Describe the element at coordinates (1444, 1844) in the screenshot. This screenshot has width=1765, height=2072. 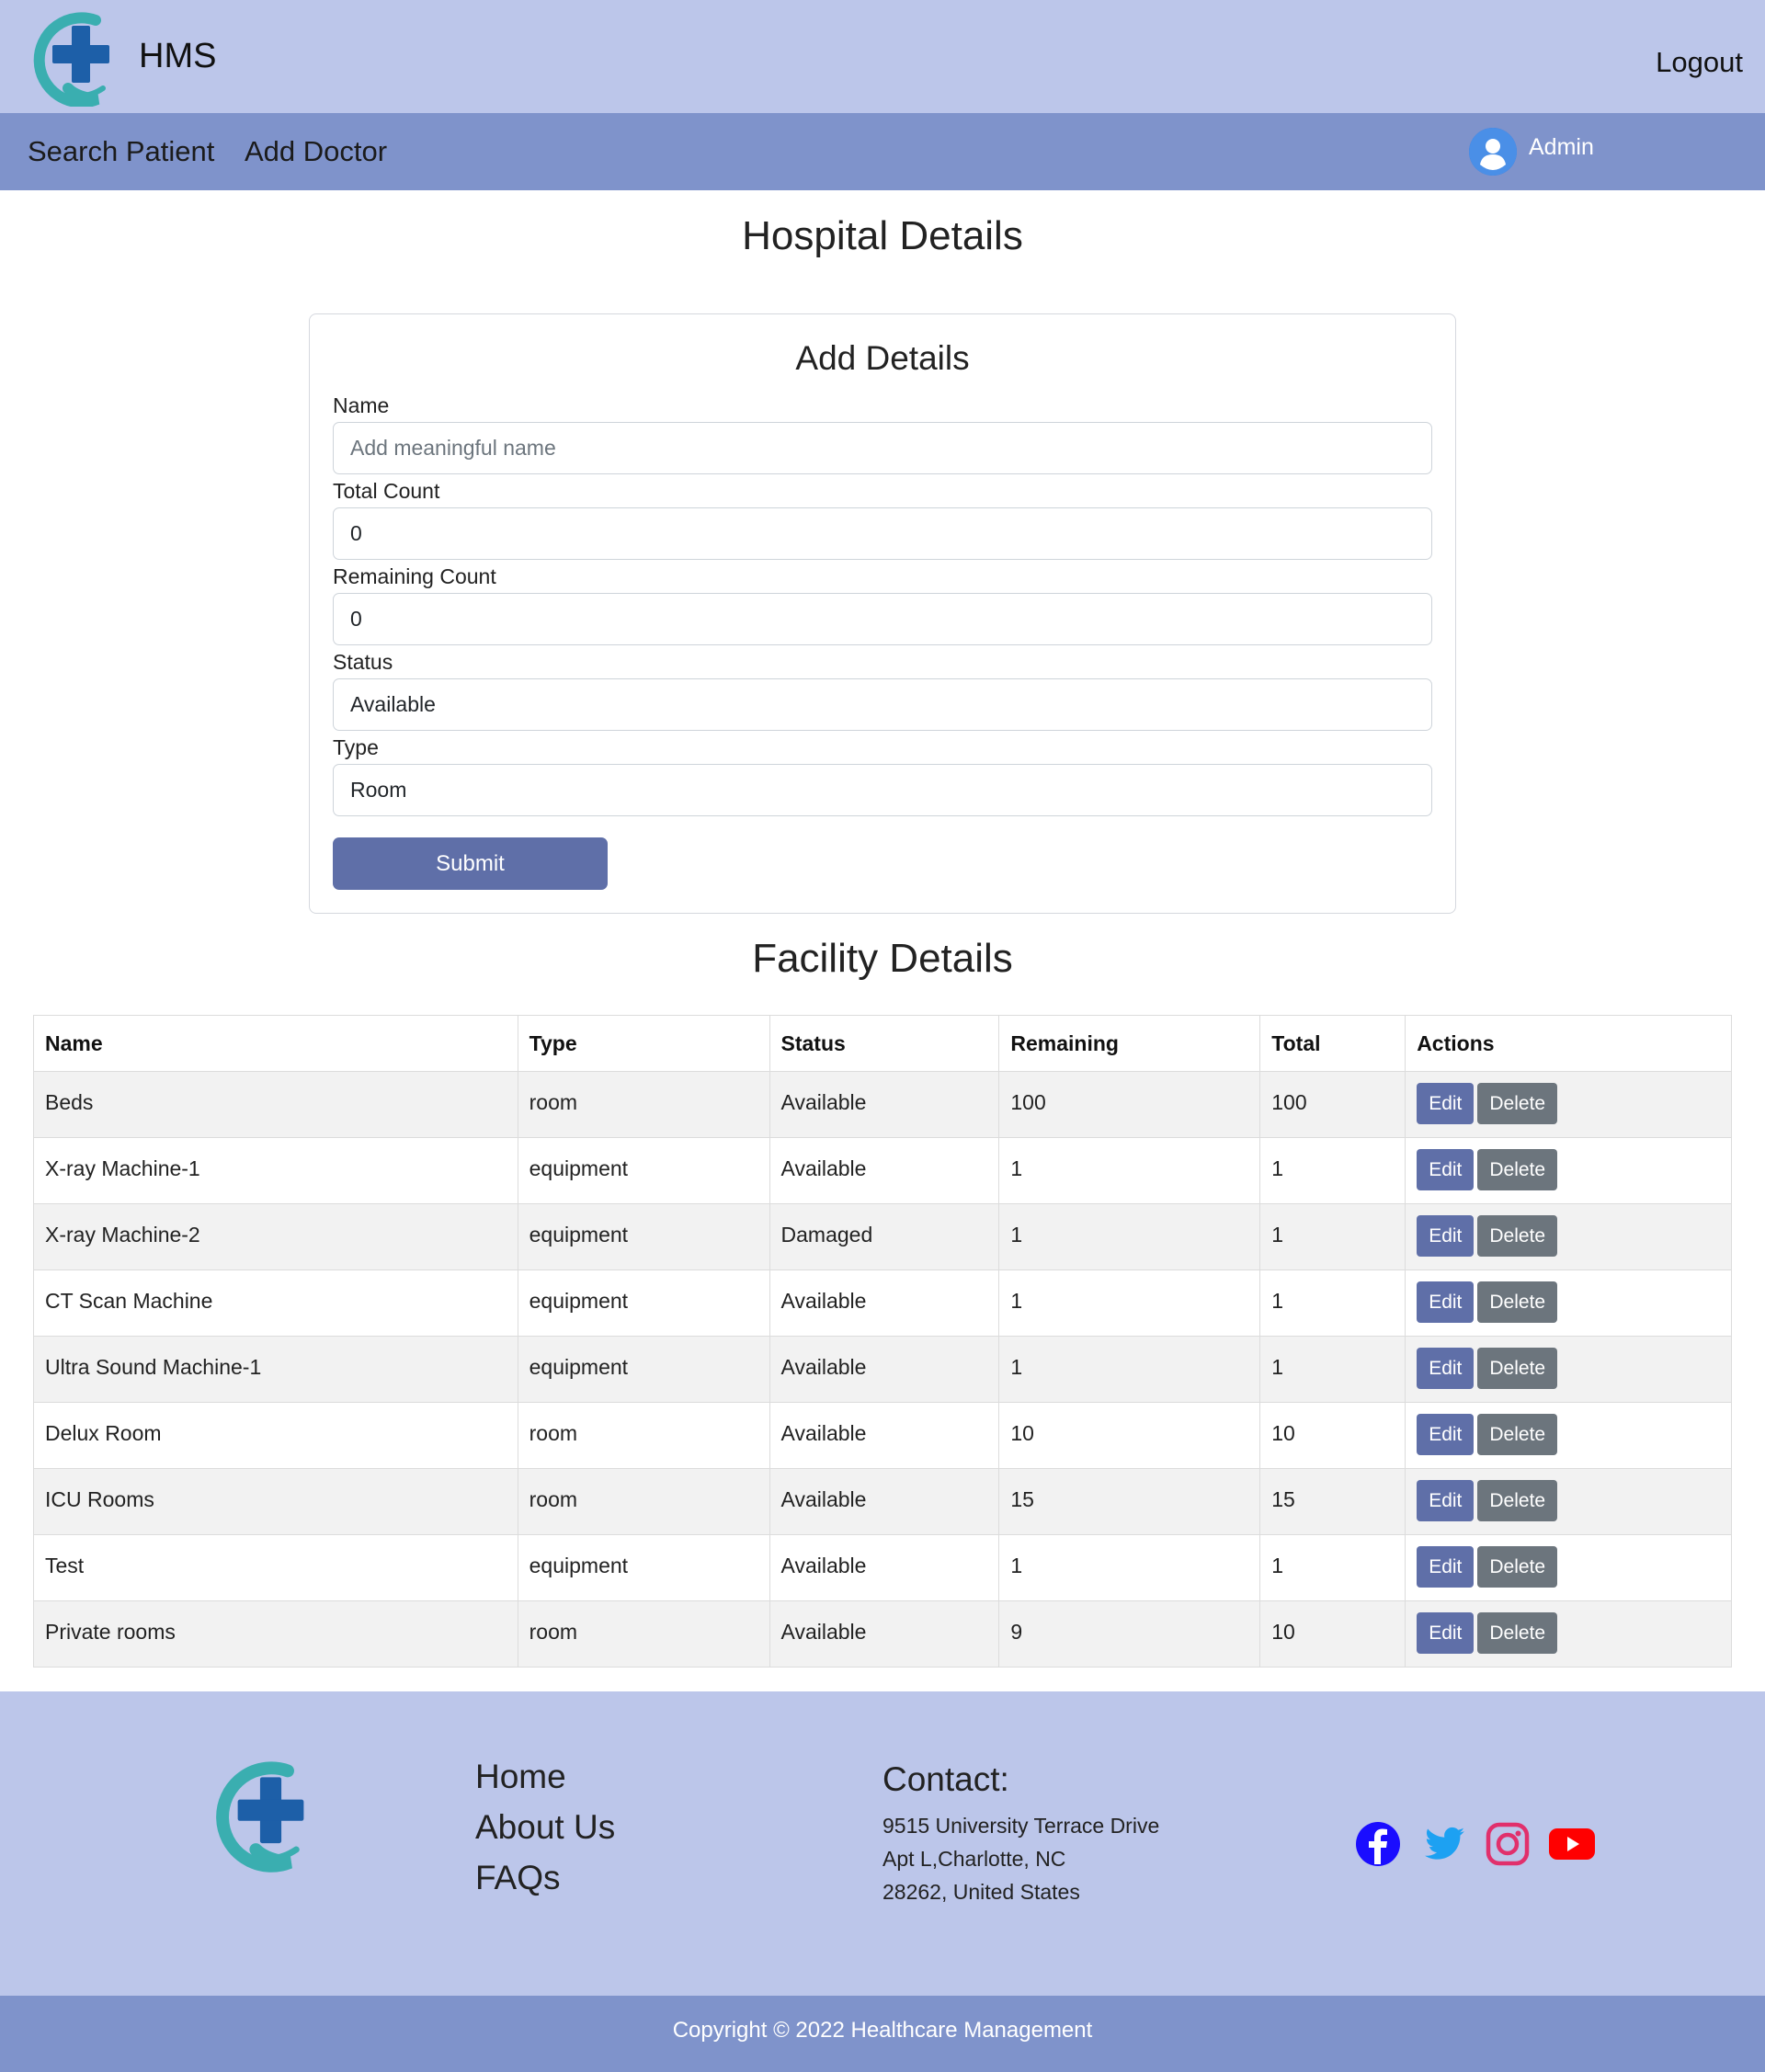
I see `twitter-icon` at that location.